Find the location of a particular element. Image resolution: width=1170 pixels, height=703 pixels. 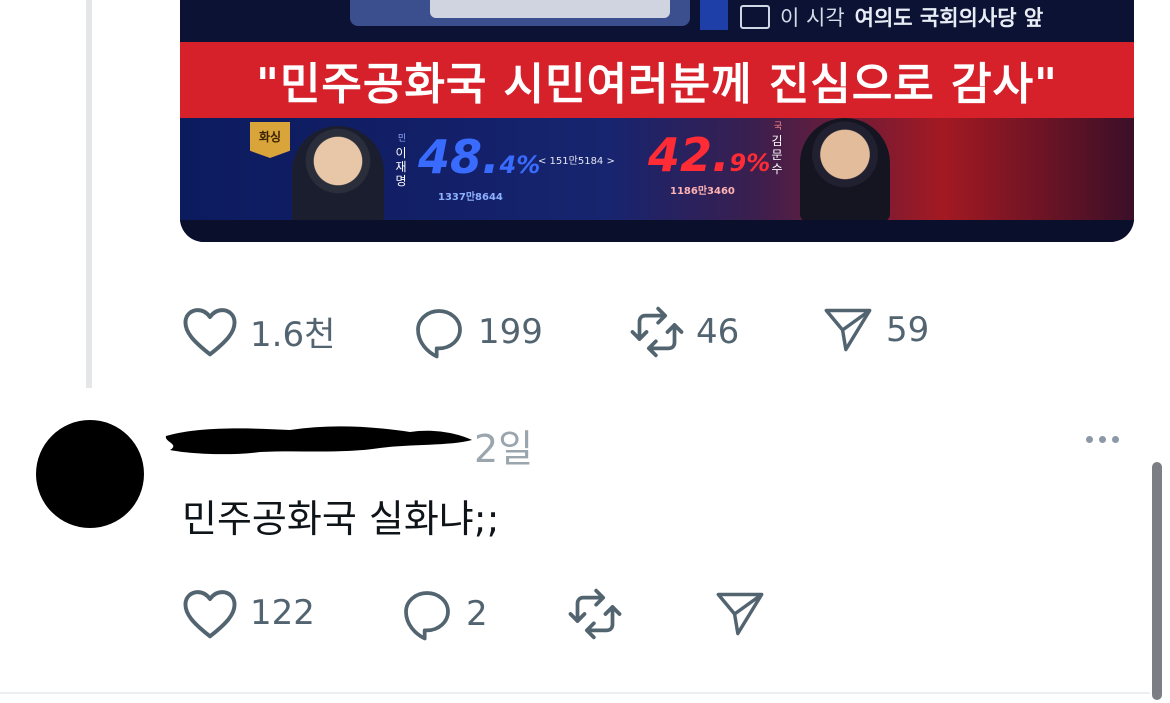

location-name: 여의도 국회의사당 앞 is located at coordinates (949, 18).